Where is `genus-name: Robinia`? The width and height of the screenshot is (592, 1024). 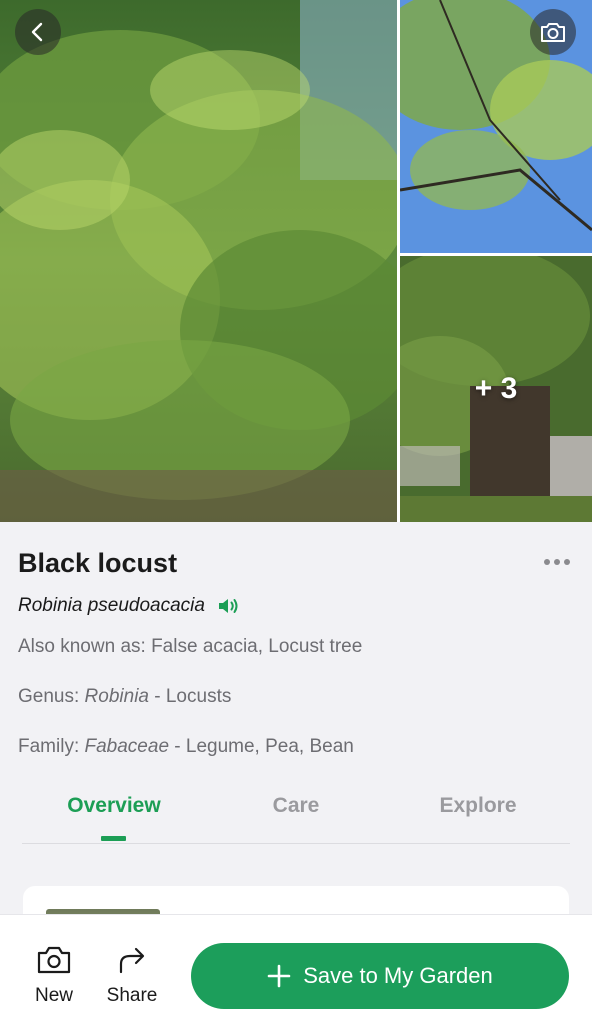 genus-name: Robinia is located at coordinates (116, 696).